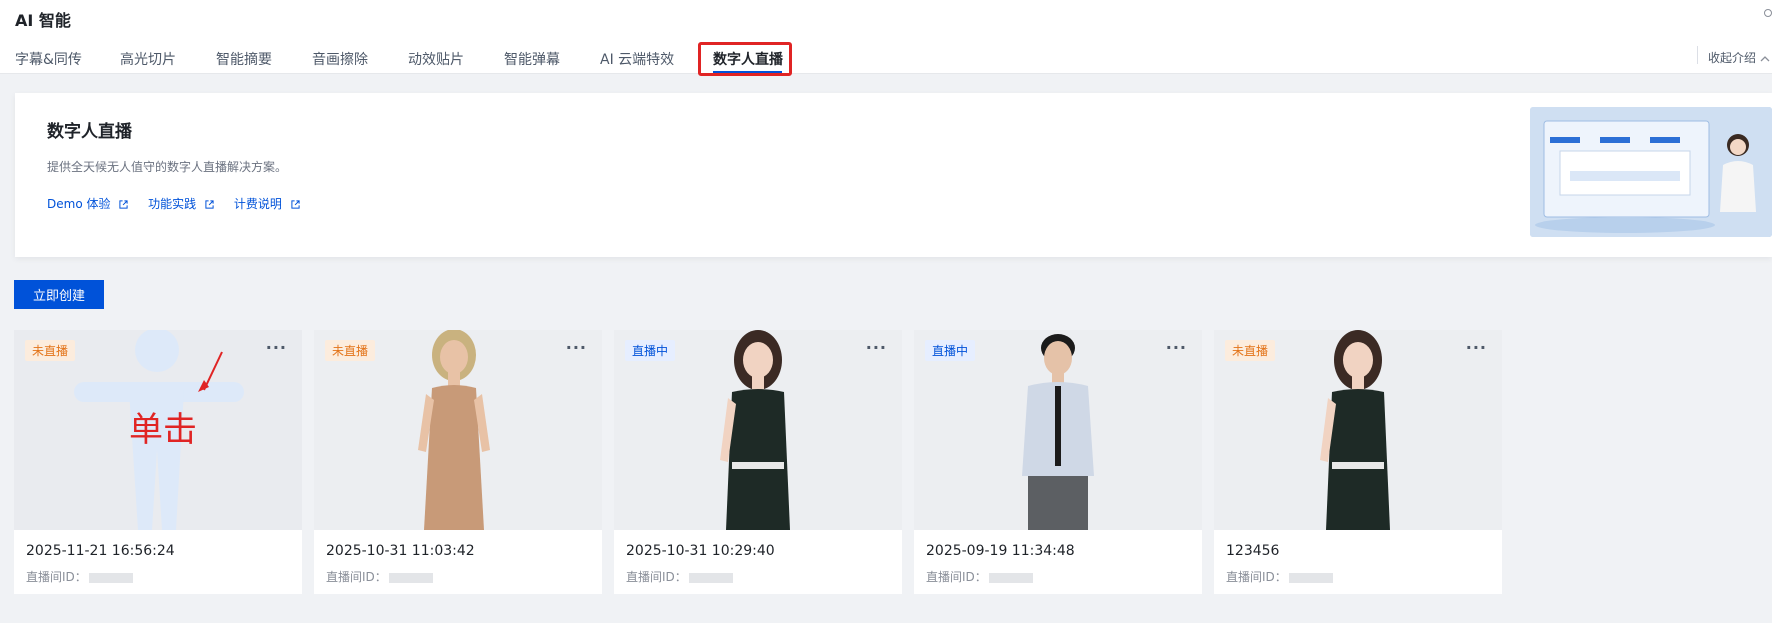 The height and width of the screenshot is (623, 1772). Describe the element at coordinates (148, 59) in the screenshot. I see `tab-highlight-clips: 高光切片` at that location.